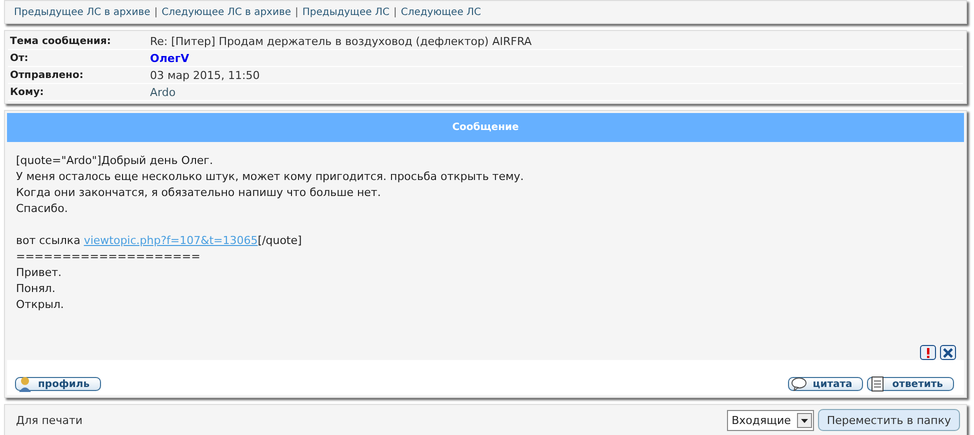  Describe the element at coordinates (227, 12) in the screenshot. I see `nav-link: Следующее ЛС в архиве` at that location.